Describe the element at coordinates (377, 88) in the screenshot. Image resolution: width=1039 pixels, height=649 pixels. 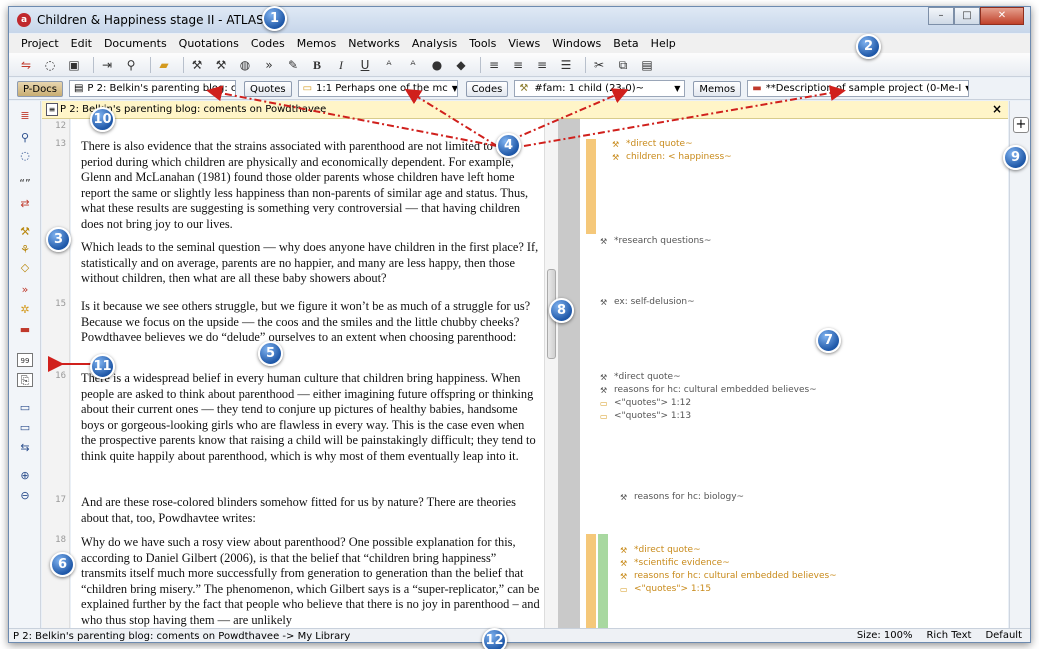
I see `quote-select: ▭ 1:1 Perhaps one of the mc ▼` at that location.